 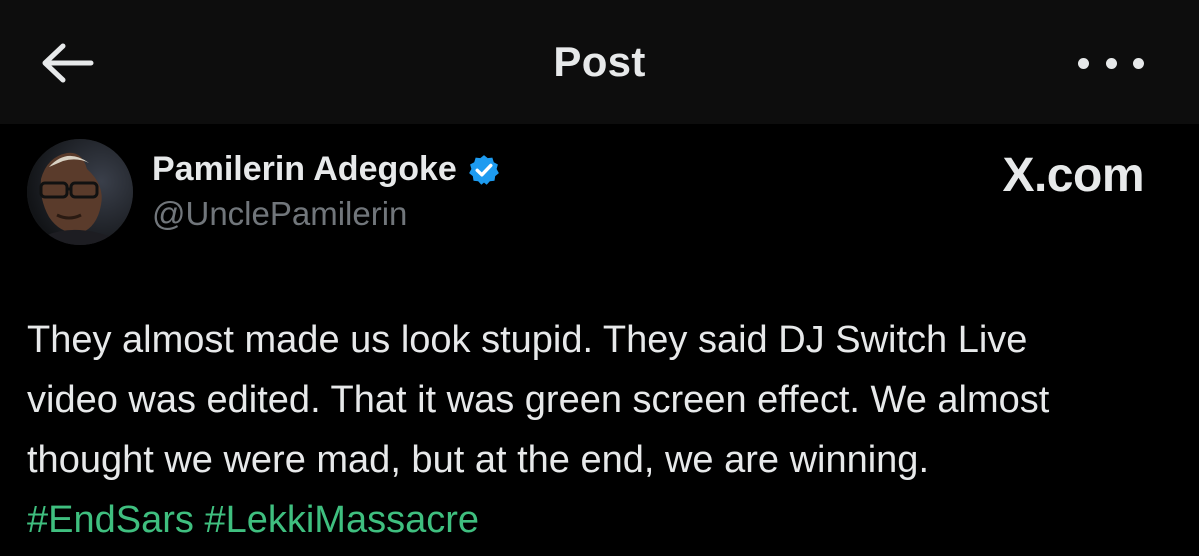 I want to click on author-name: Pamilerin Adegoke, so click(x=304, y=169).